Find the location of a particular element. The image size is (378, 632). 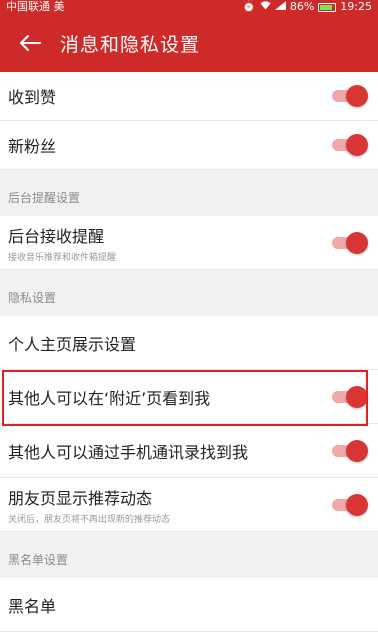

back-arrow-icon is located at coordinates (30, 43).